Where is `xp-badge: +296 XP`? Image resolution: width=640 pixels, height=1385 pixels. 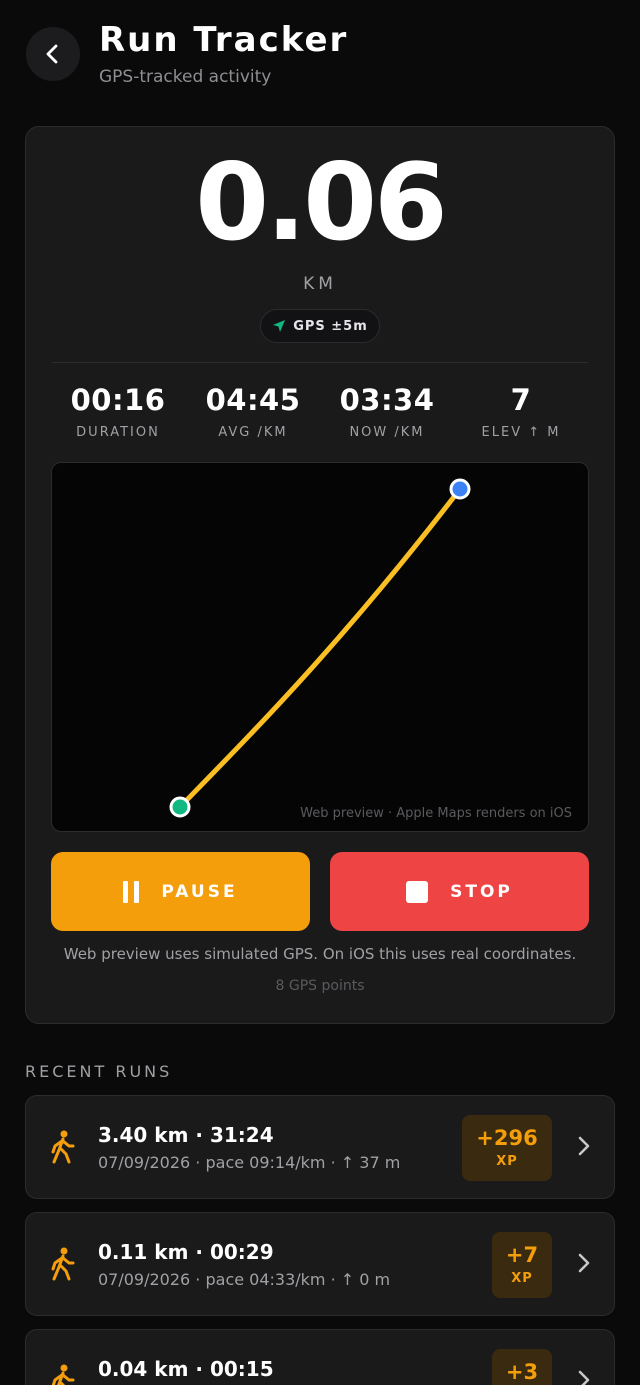 xp-badge: +296 XP is located at coordinates (507, 1148).